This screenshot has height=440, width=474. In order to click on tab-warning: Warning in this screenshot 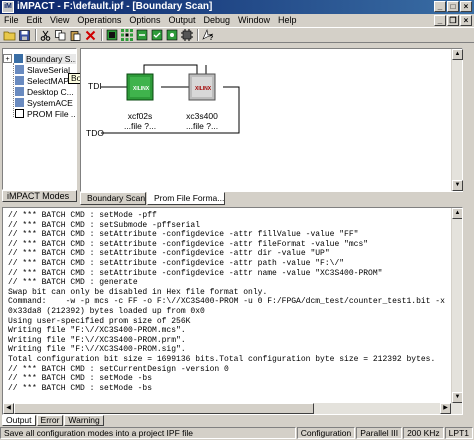, I will do `click(84, 420)`.